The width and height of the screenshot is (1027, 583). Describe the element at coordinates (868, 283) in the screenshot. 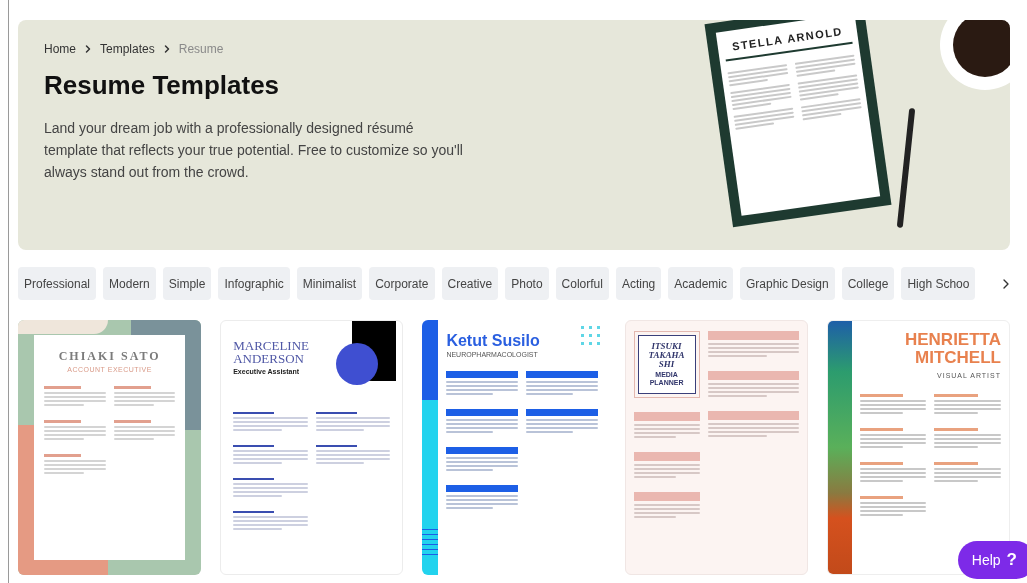

I see `category-tag: College` at that location.